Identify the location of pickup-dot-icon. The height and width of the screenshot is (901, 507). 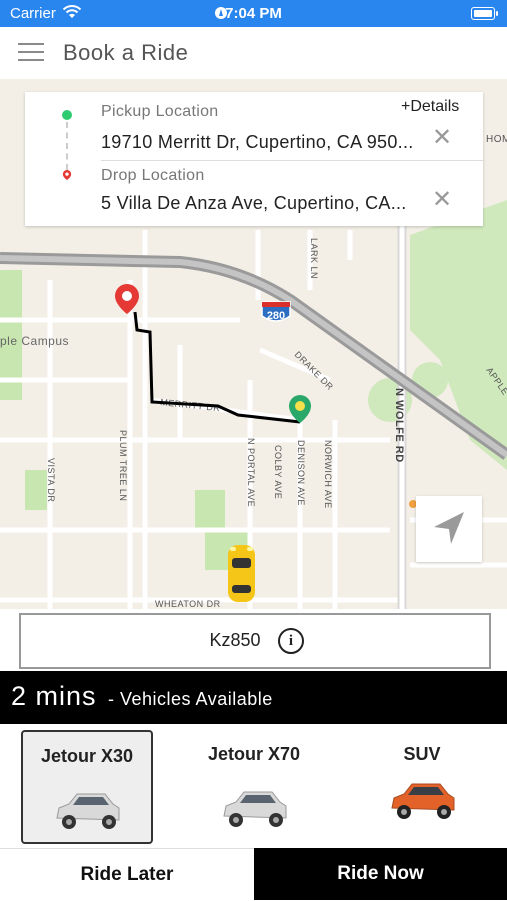
(67, 115).